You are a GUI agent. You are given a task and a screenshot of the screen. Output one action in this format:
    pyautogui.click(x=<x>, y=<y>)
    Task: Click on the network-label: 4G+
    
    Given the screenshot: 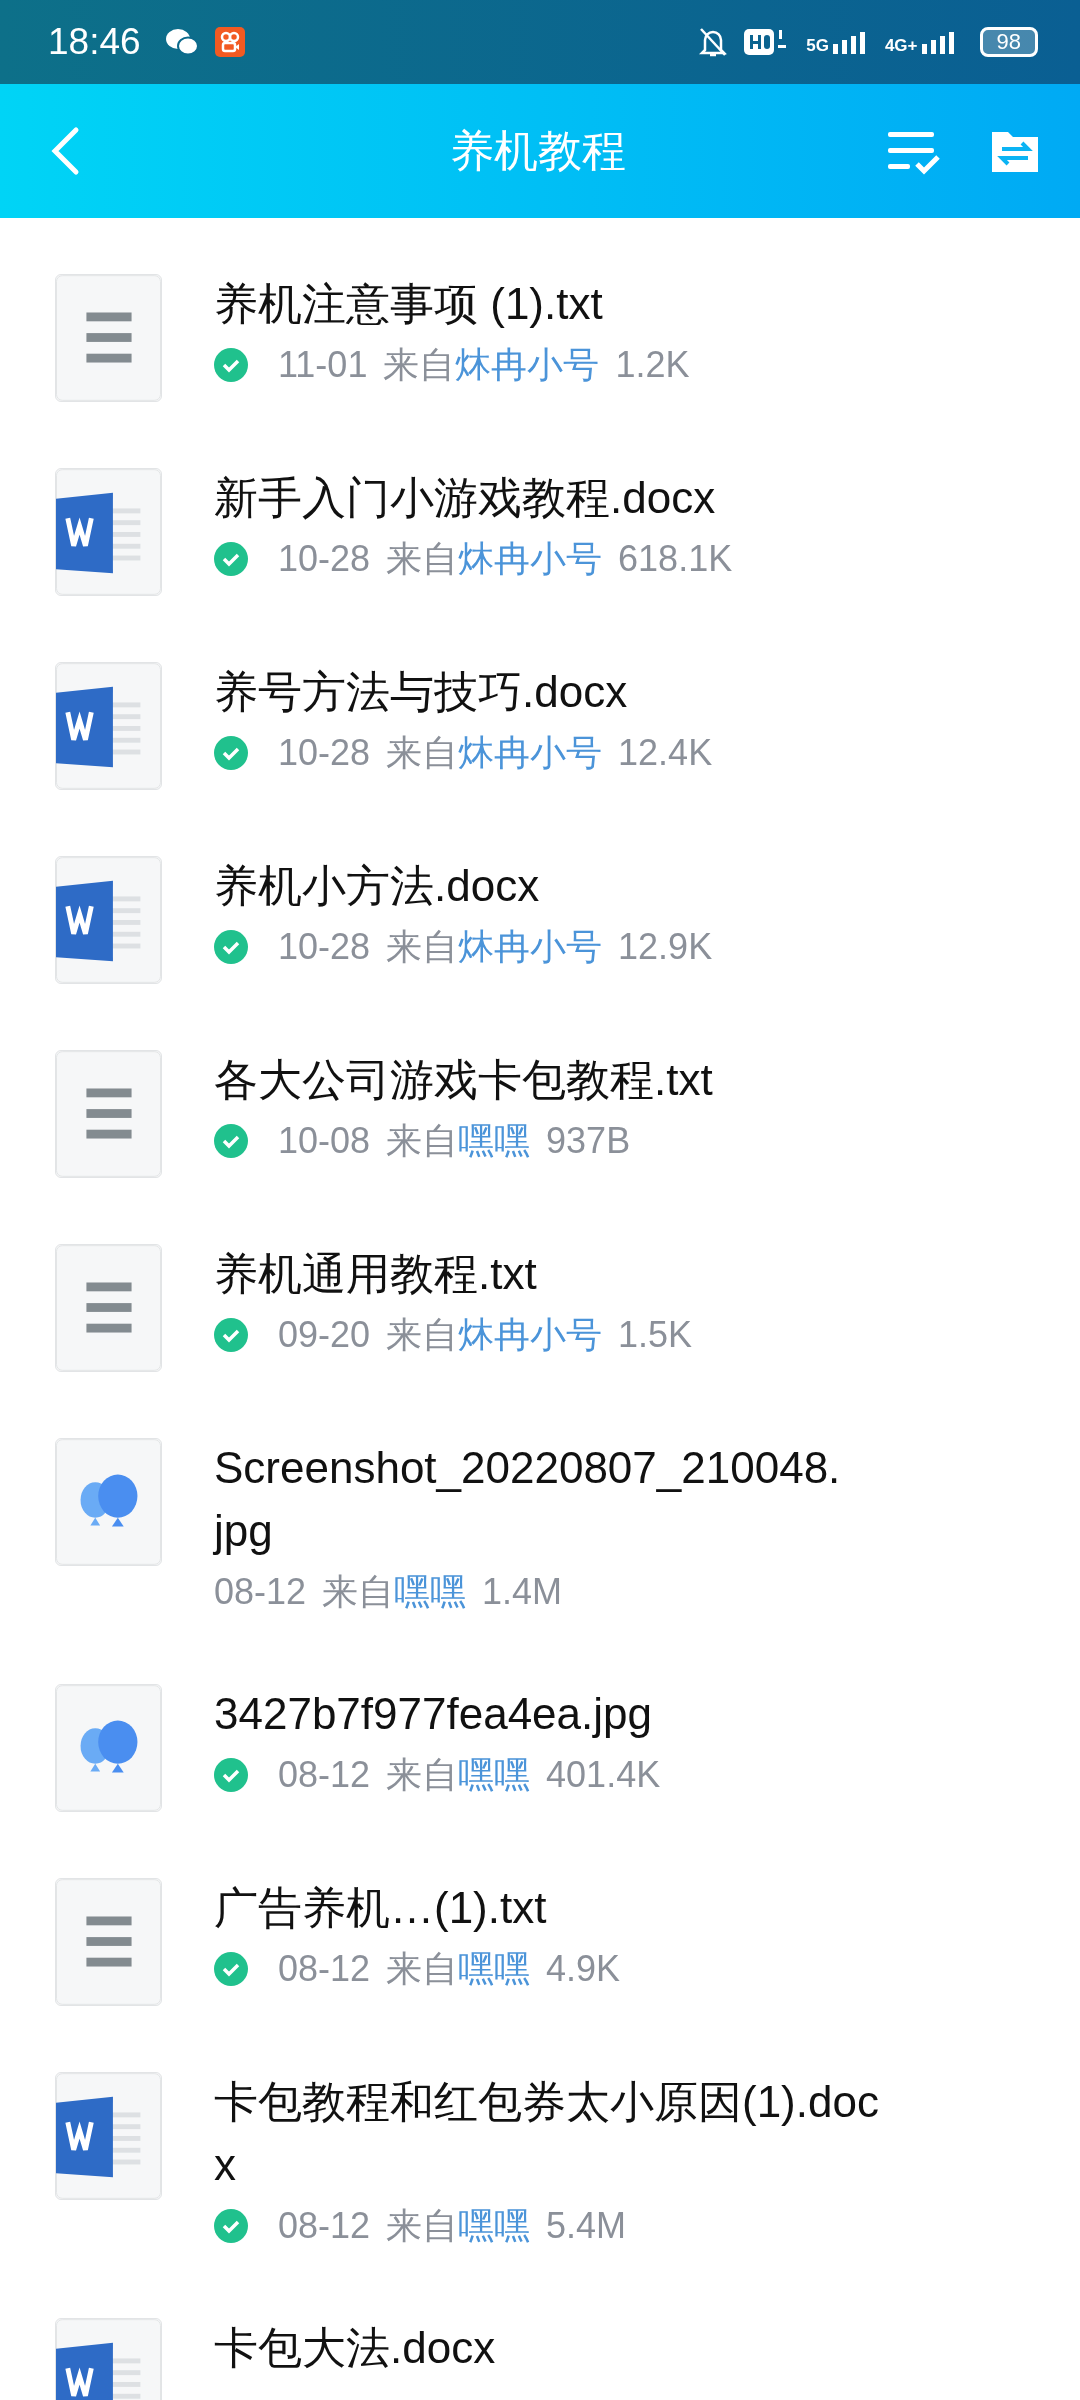 What is the action you would take?
    pyautogui.click(x=901, y=45)
    